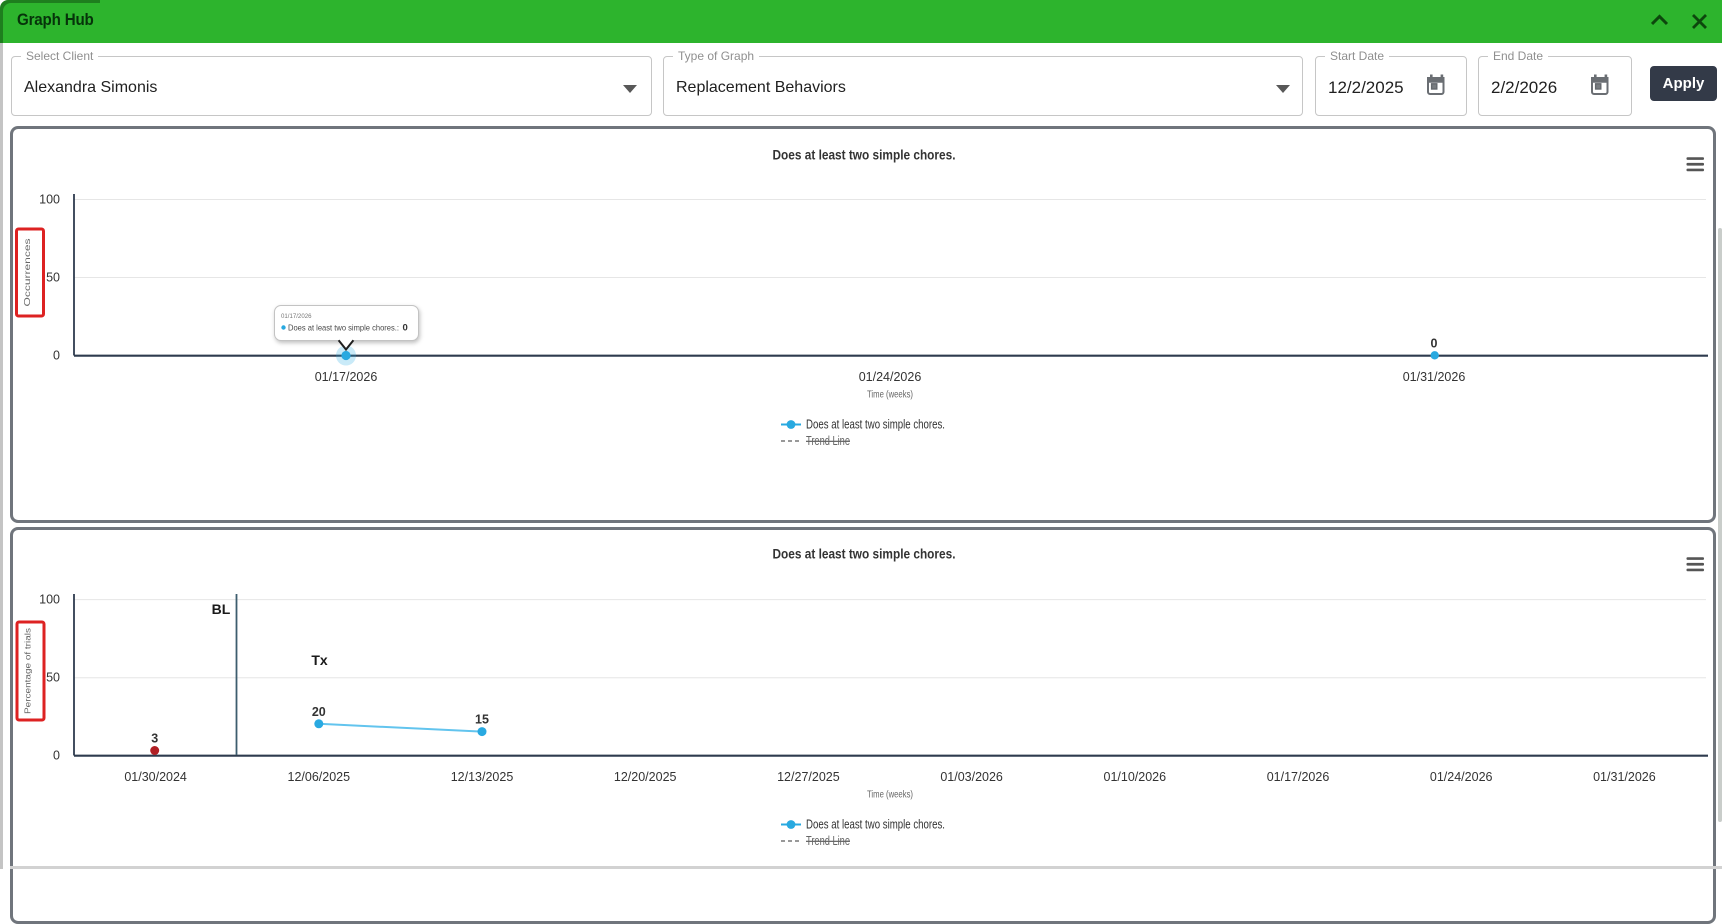 The width and height of the screenshot is (1722, 924). What do you see at coordinates (971, 777) in the screenshot?
I see `svg-text: 01/03/2026` at bounding box center [971, 777].